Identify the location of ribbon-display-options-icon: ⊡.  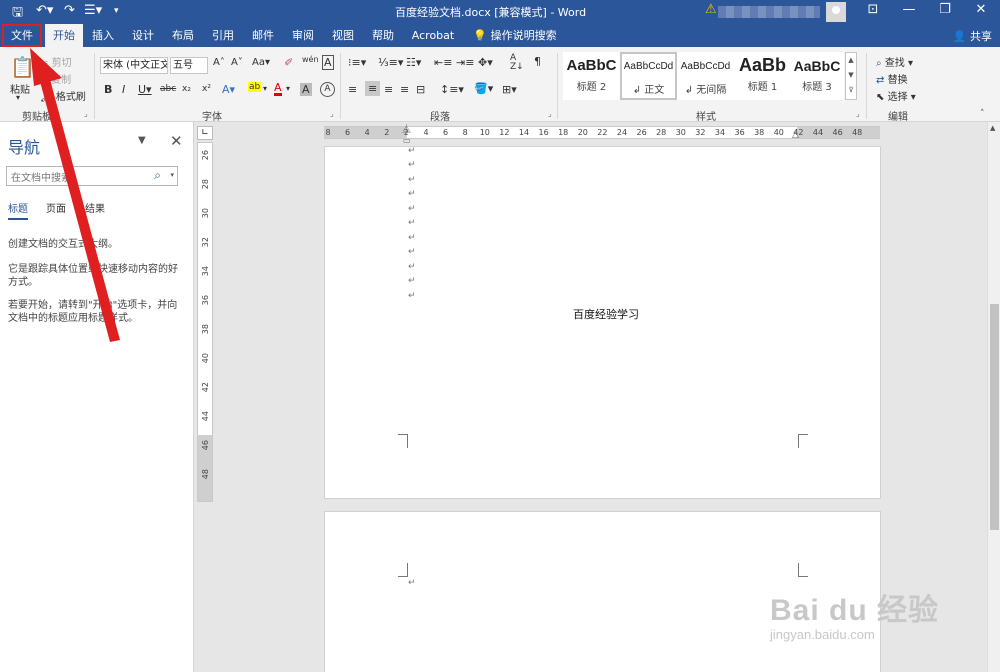
(873, 9).